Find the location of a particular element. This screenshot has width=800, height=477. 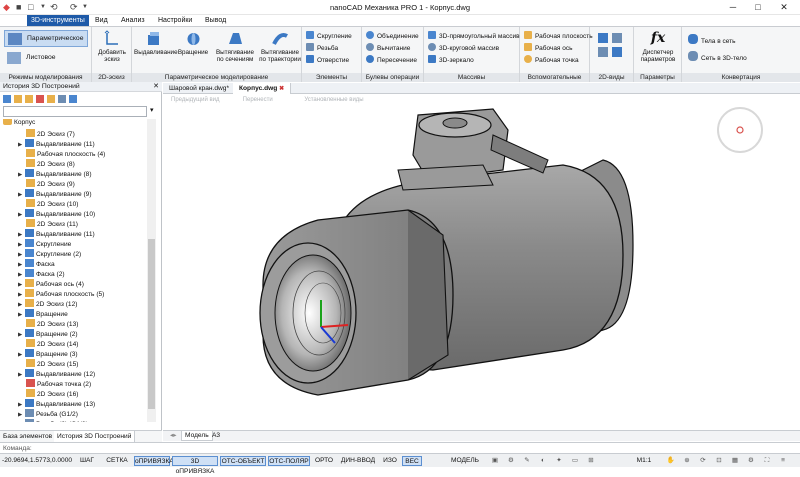

thread-button: Резьба is located at coordinates (322, 48).